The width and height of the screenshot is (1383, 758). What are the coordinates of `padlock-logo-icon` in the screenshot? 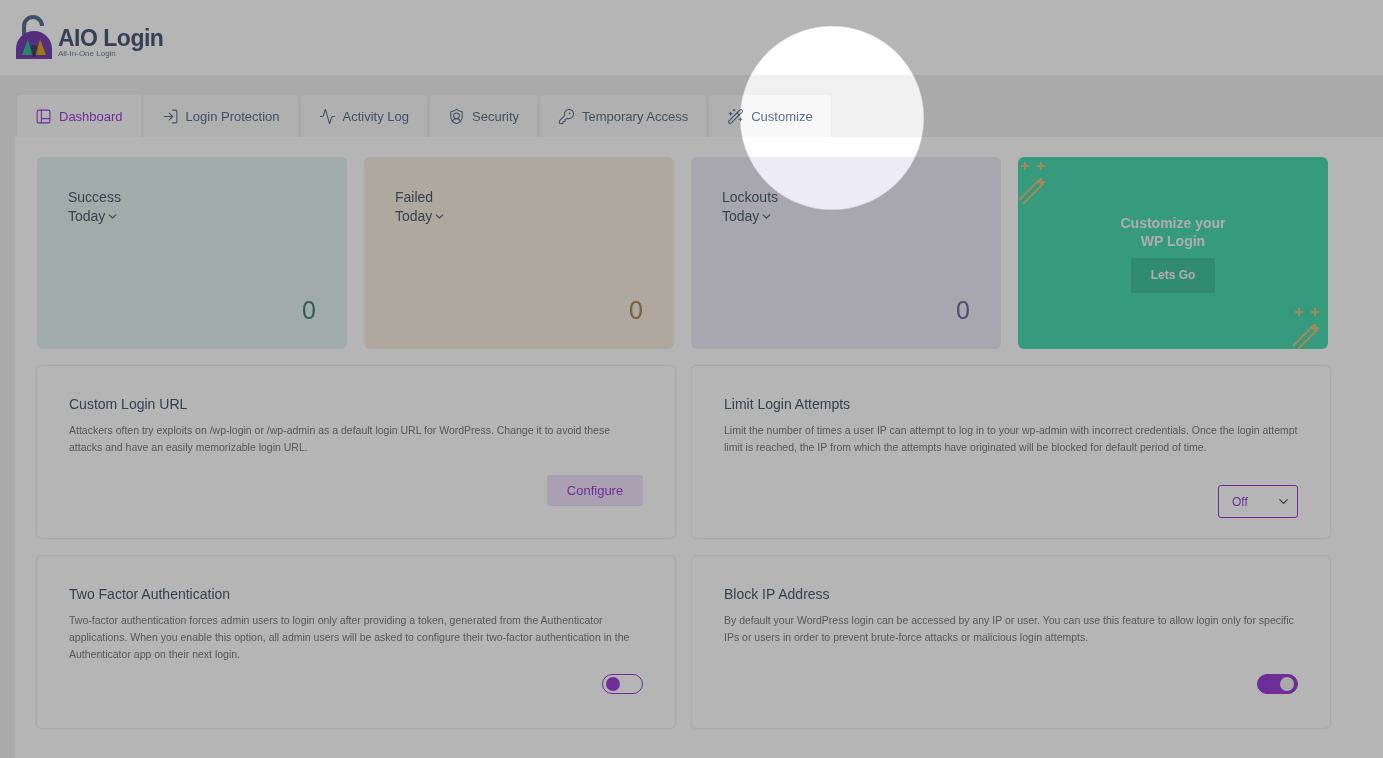 It's located at (34, 37).